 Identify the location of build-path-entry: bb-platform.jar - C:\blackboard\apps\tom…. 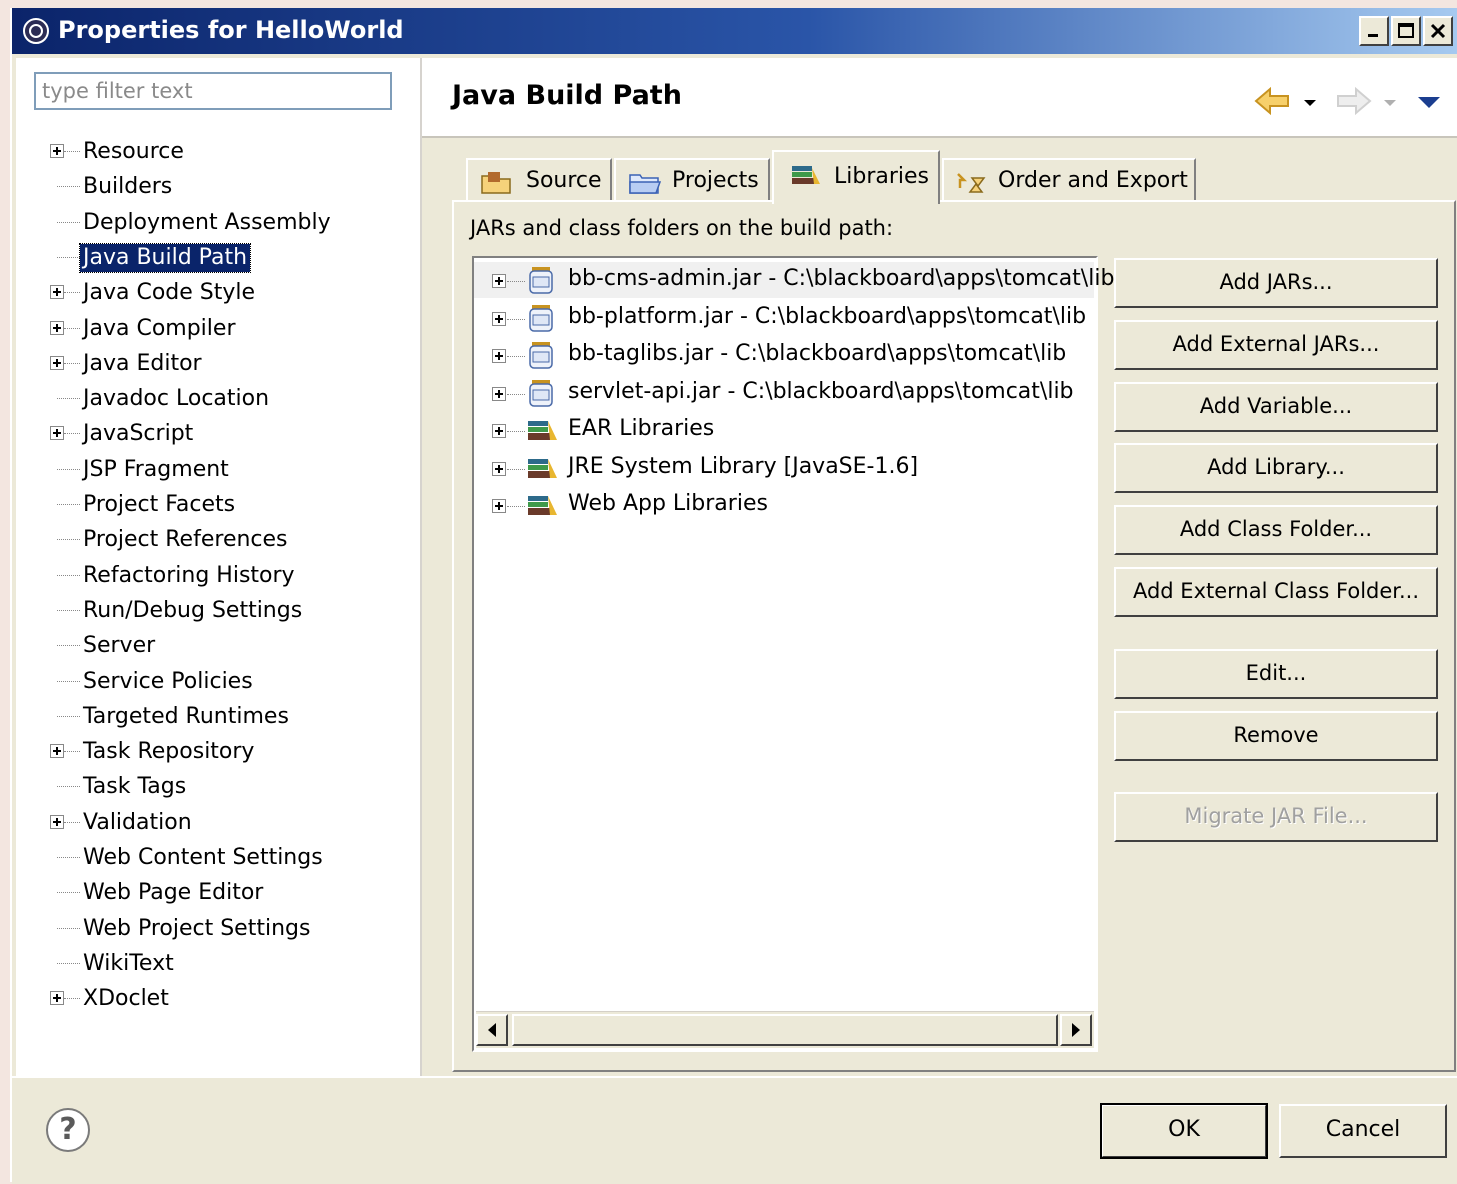
(784, 318).